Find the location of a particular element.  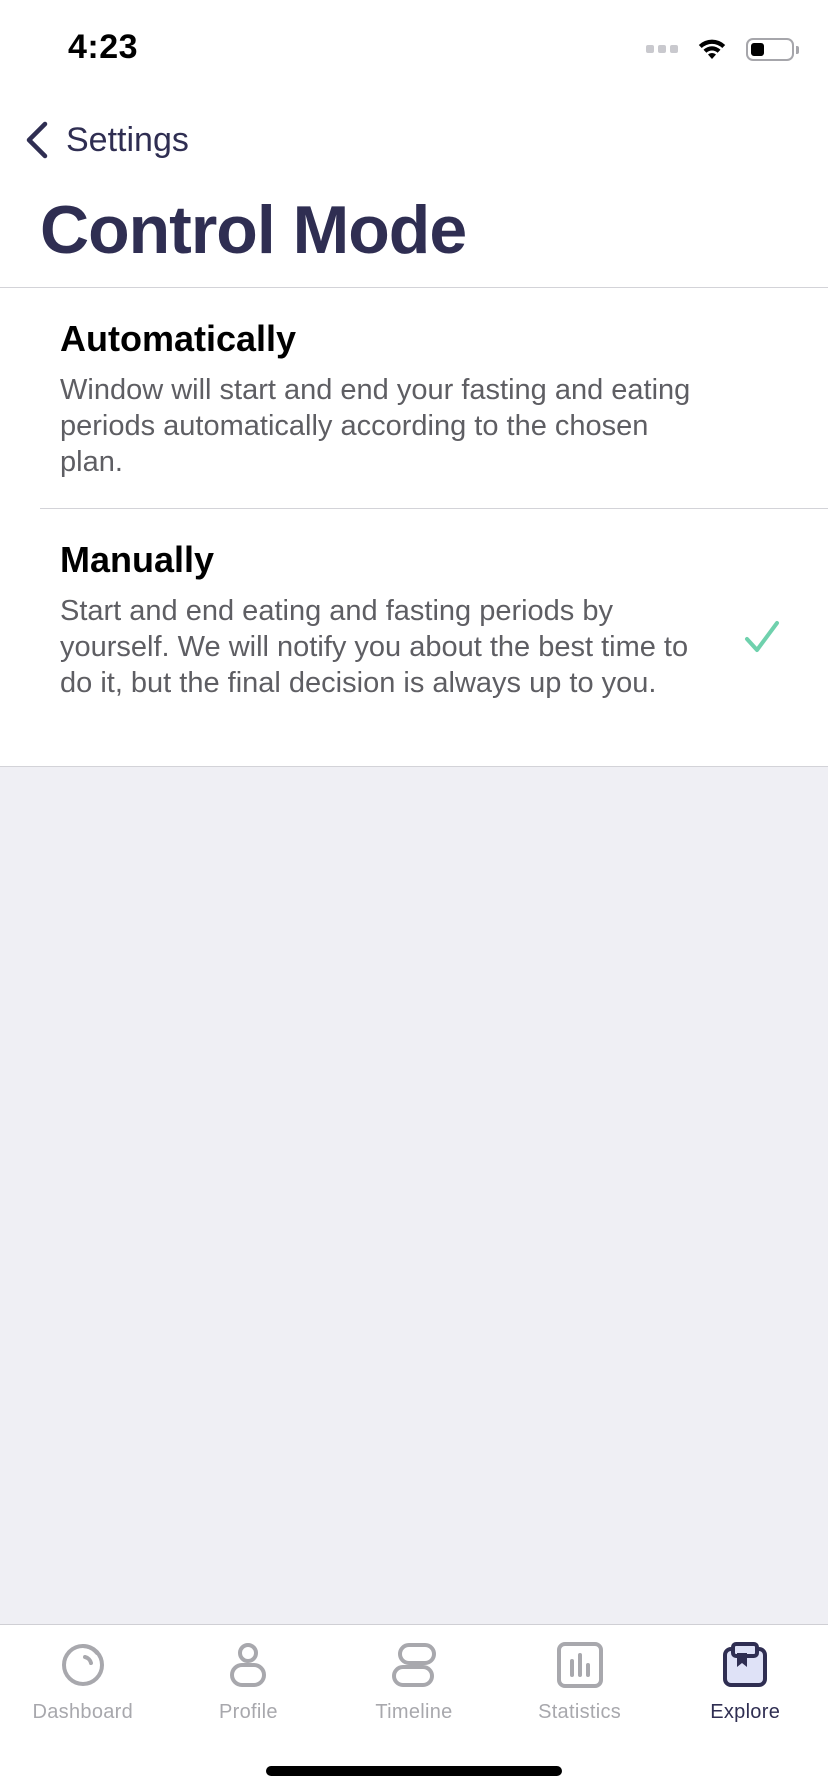

cellular-signal-icon is located at coordinates (662, 49).